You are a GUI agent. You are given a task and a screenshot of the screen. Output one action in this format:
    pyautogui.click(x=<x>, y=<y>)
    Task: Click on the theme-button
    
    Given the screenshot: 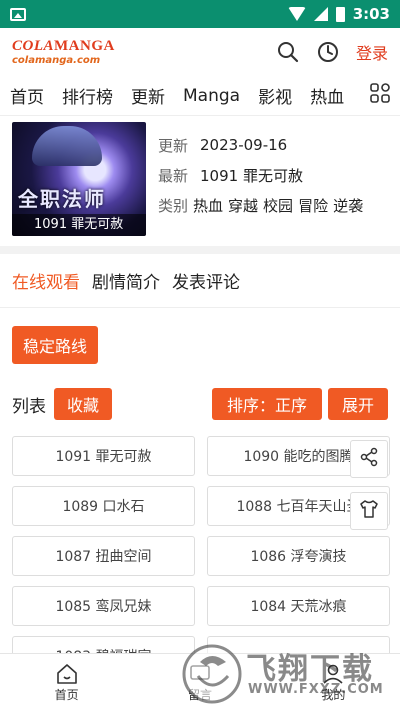 What is the action you would take?
    pyautogui.click(x=369, y=511)
    